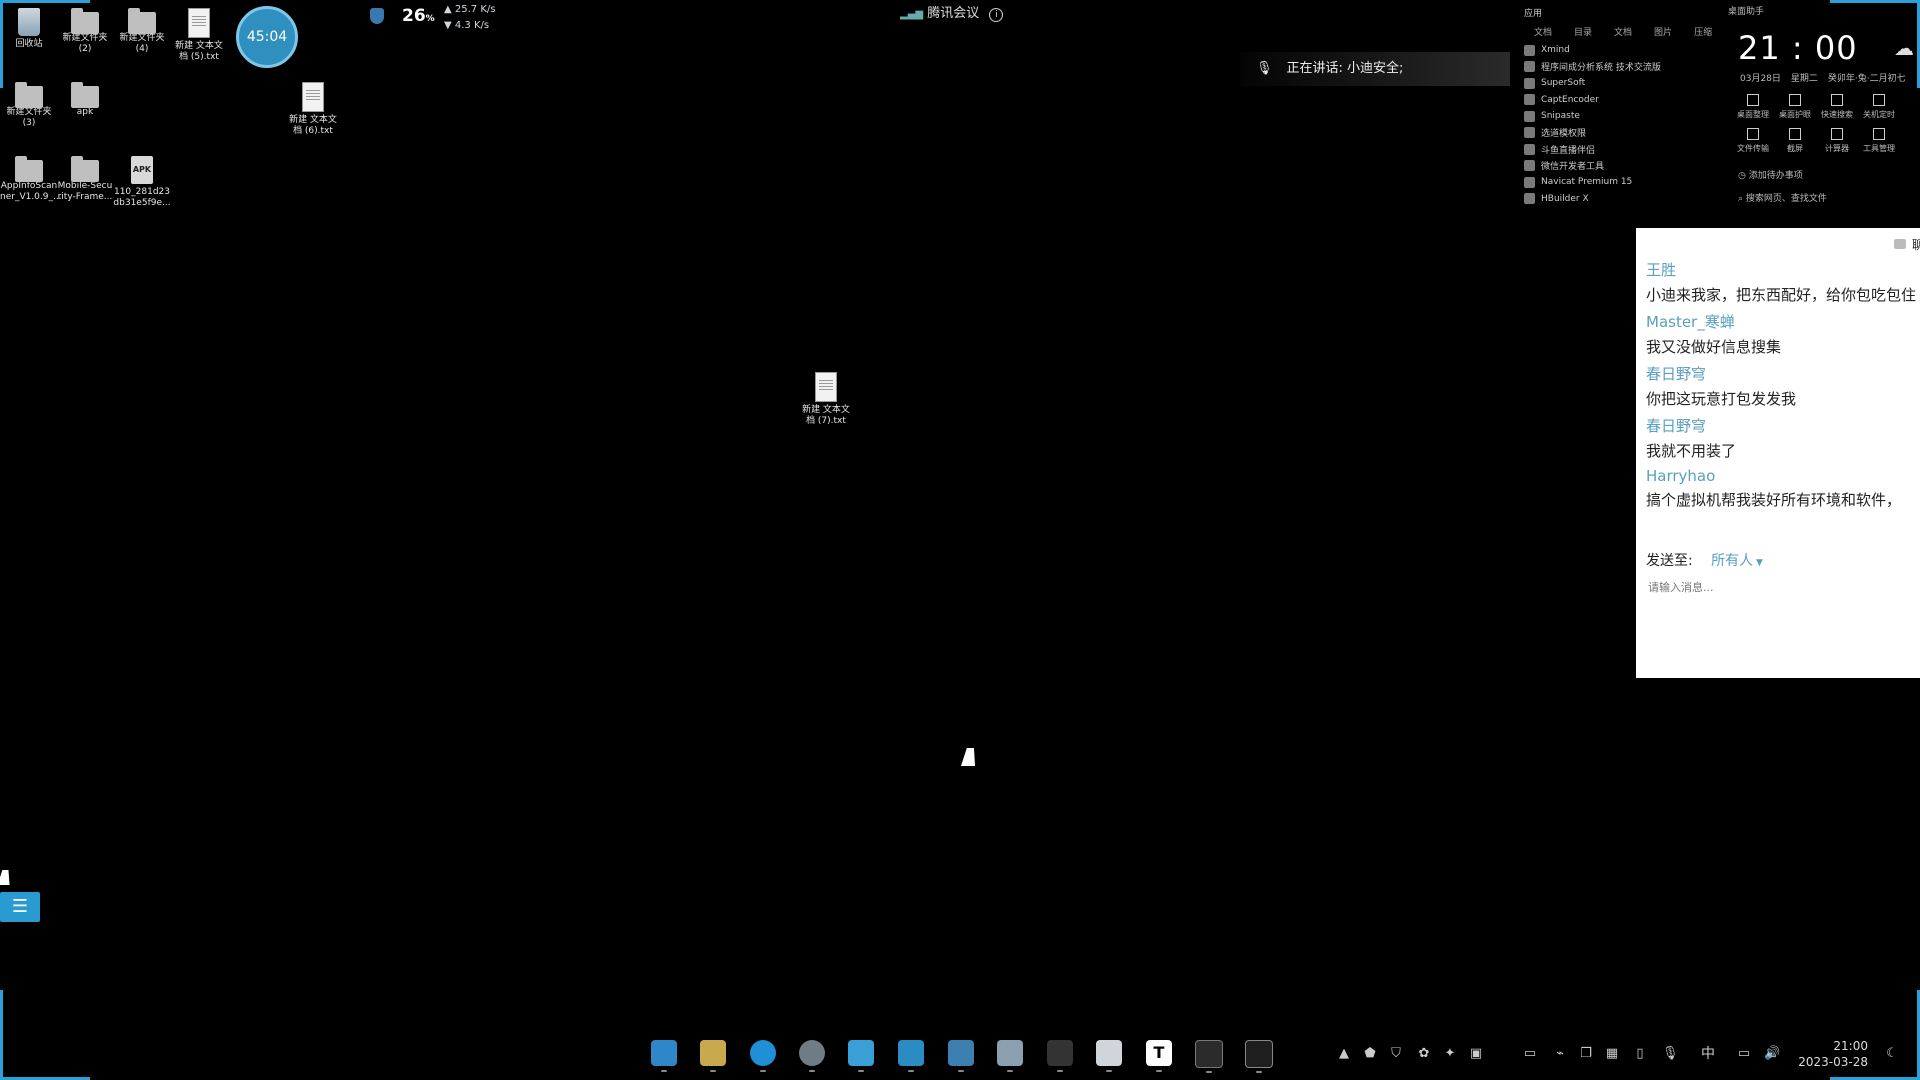 This screenshot has height=1080, width=1920. I want to click on chat-input, so click(1773, 587).